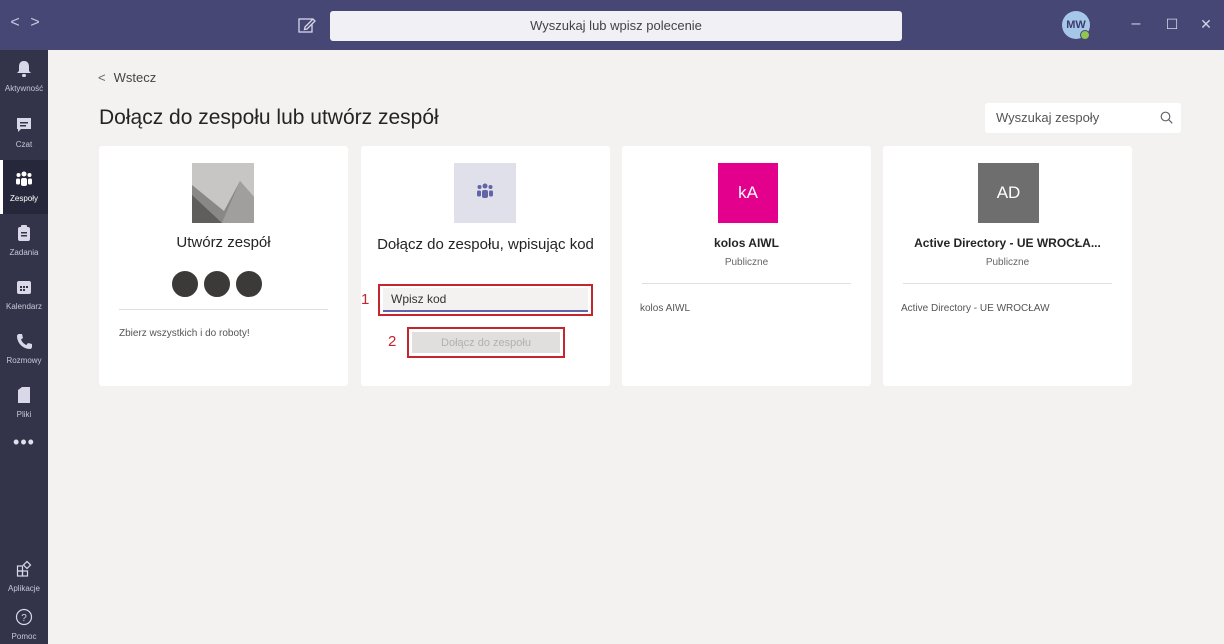 The height and width of the screenshot is (644, 1224). Describe the element at coordinates (24, 568) in the screenshot. I see `apps-icon` at that location.